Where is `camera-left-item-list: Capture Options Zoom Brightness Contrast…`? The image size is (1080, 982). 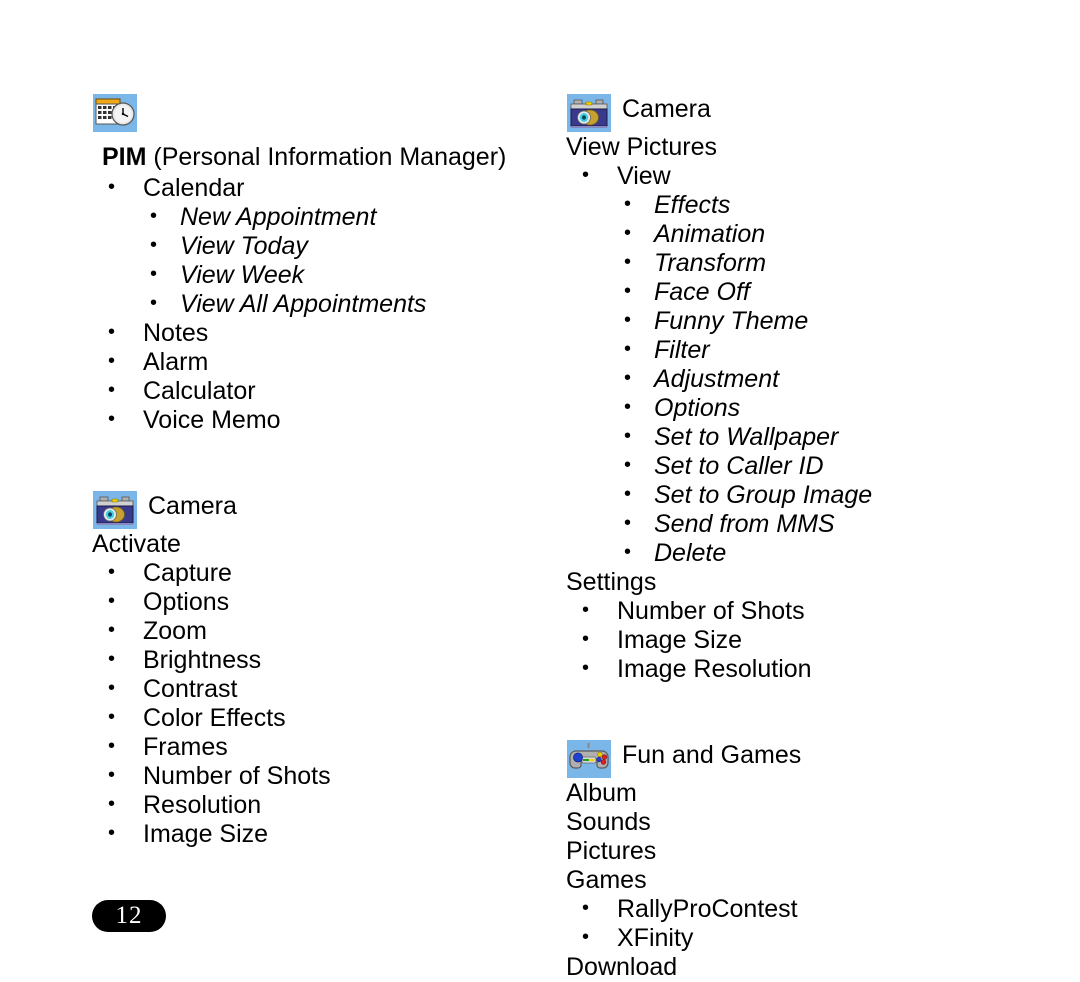
camera-left-item-list: Capture Options Zoom Brightness Contrast… is located at coordinates (307, 703).